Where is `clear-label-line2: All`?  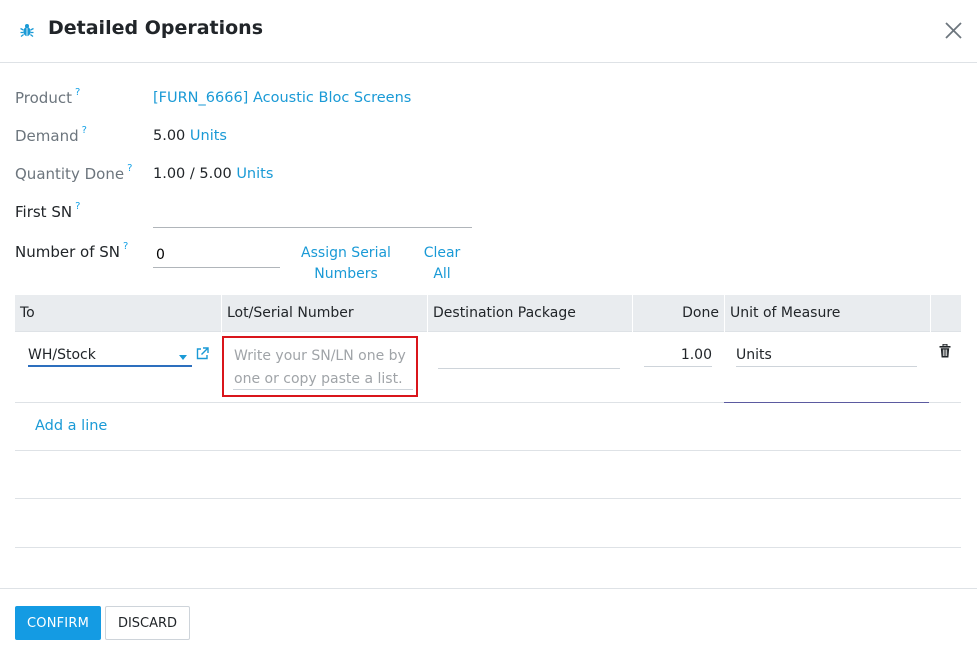 clear-label-line2: All is located at coordinates (442, 274).